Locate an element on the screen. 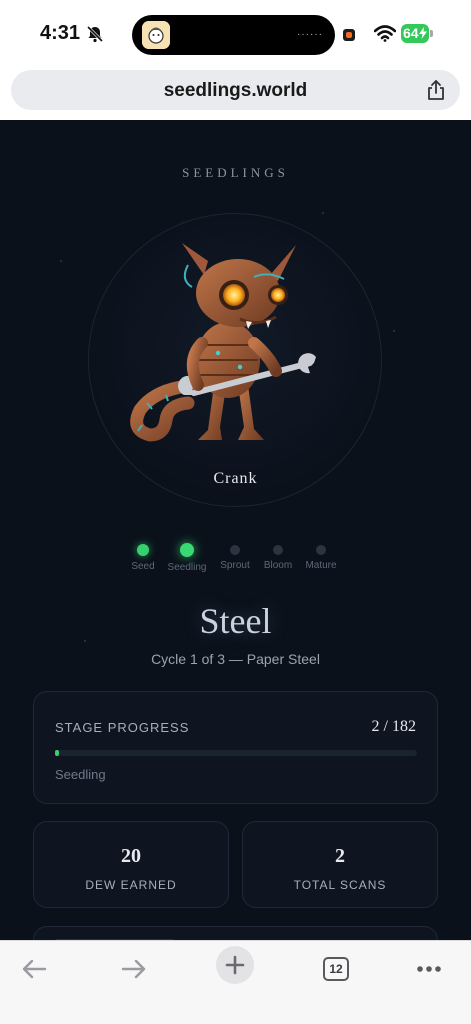  tabs-button: 12 is located at coordinates (336, 969).